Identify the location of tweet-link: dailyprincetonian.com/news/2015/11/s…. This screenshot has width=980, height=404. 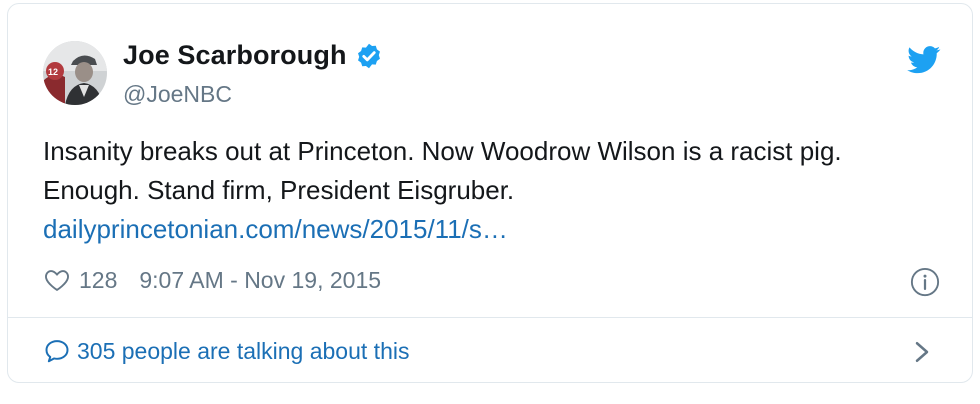
(275, 229).